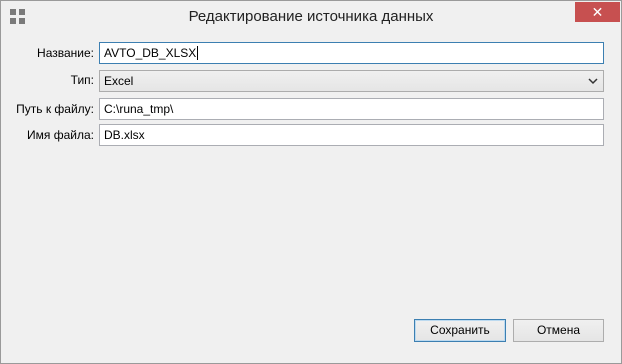 Image resolution: width=622 pixels, height=364 pixels. What do you see at coordinates (82, 80) in the screenshot?
I see `type-label: Тип:` at bounding box center [82, 80].